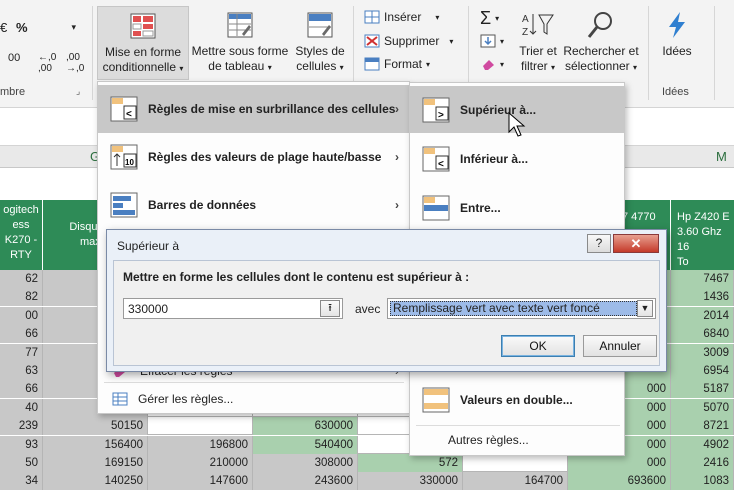  What do you see at coordinates (47, 63) in the screenshot?
I see `decrease-decimal-icon: ←,0,00` at bounding box center [47, 63].